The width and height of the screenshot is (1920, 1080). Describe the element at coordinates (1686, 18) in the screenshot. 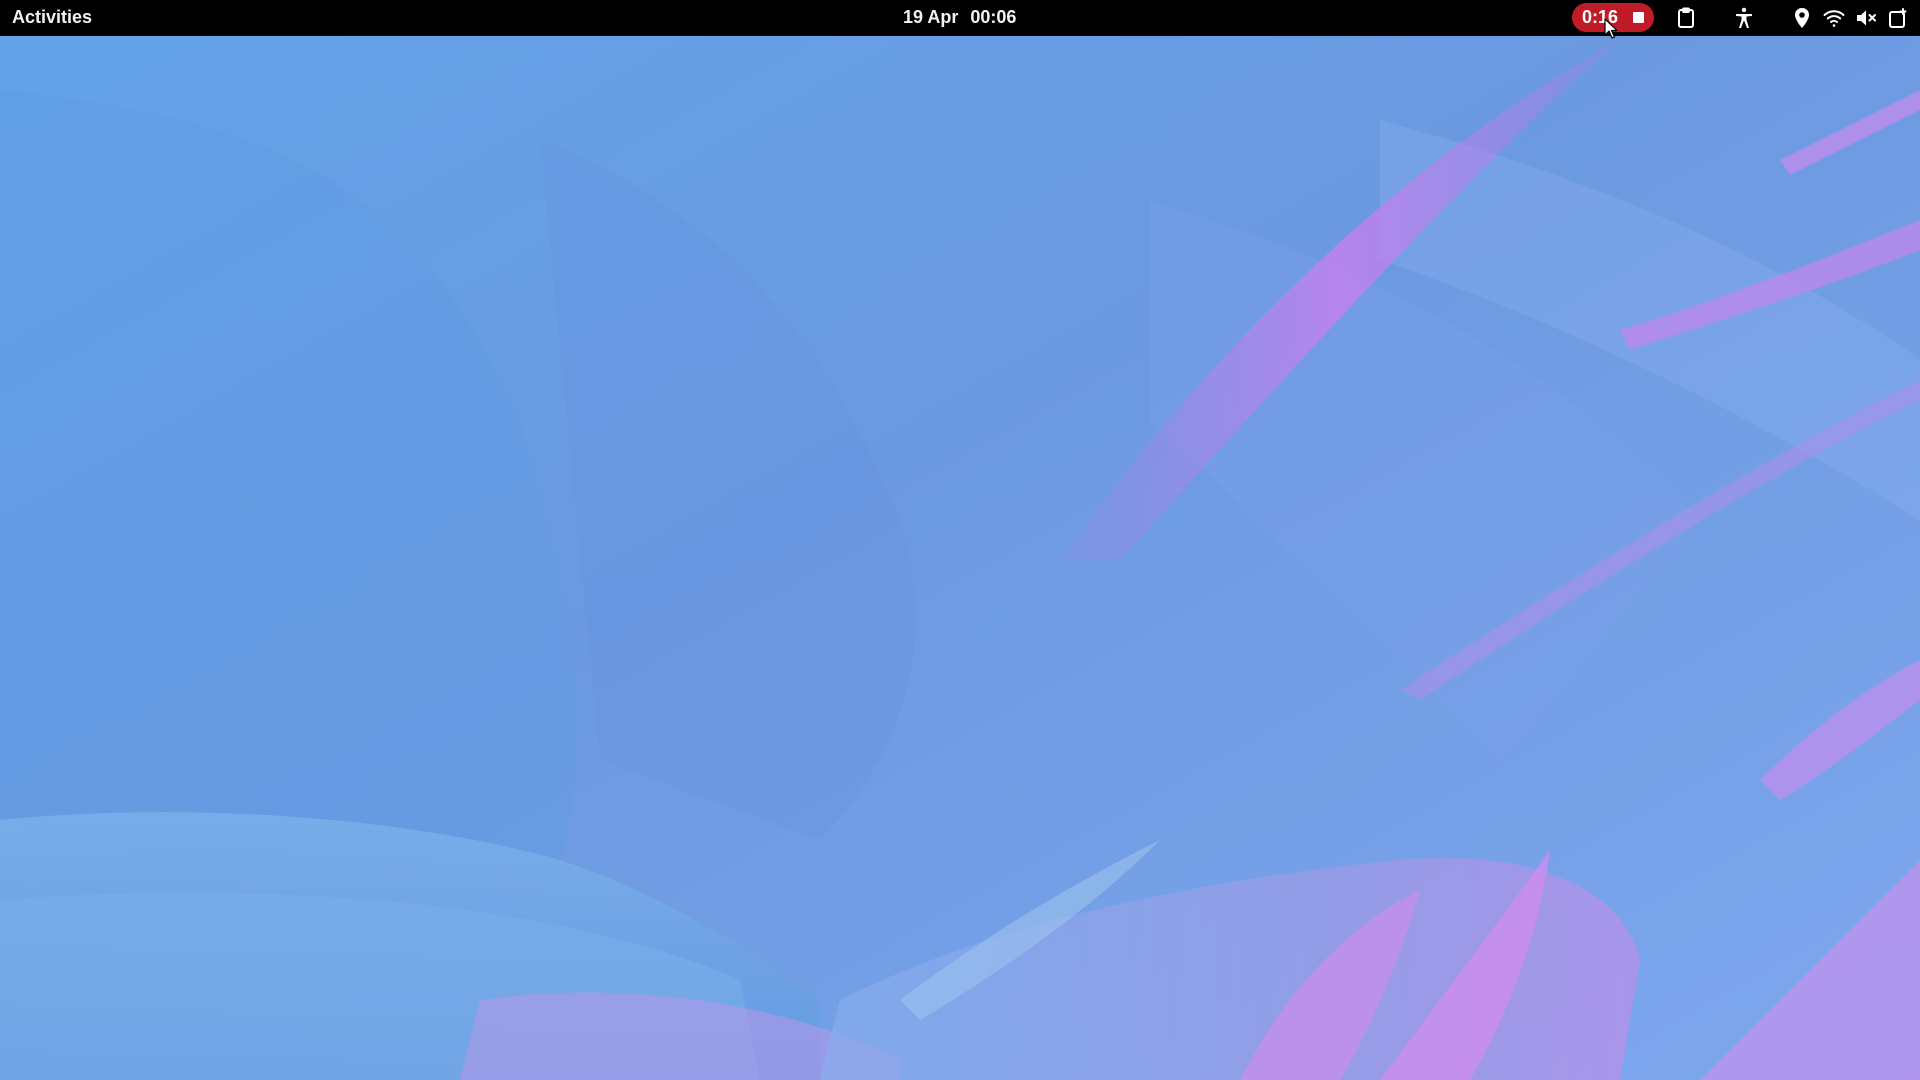

I see `clipboard-icon` at that location.